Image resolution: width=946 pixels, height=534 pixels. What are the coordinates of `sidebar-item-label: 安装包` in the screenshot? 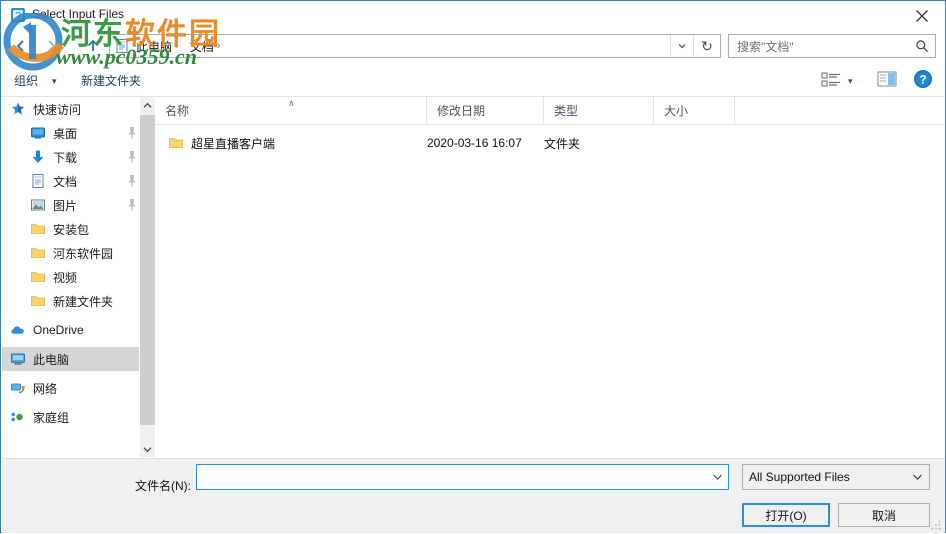 It's located at (71, 229).